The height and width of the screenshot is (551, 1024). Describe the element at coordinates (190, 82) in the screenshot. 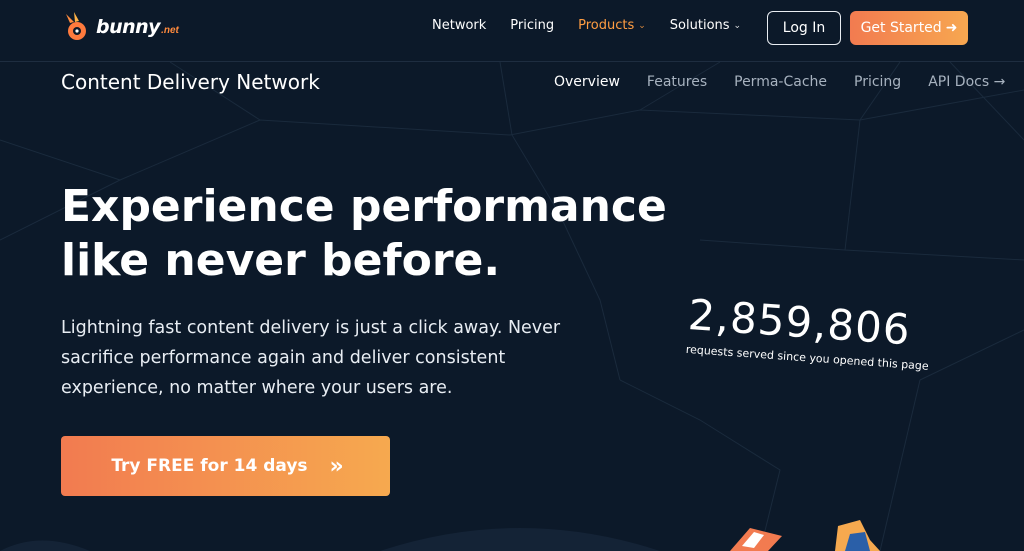

I see `section-title: Content Delivery Network` at that location.